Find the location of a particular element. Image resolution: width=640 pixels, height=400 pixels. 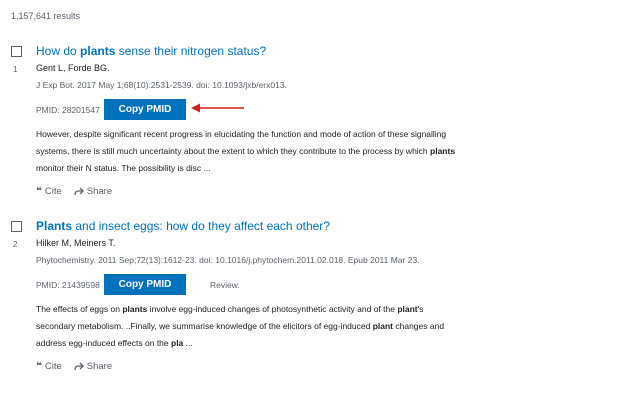

title-text: How do is located at coordinates (58, 51).